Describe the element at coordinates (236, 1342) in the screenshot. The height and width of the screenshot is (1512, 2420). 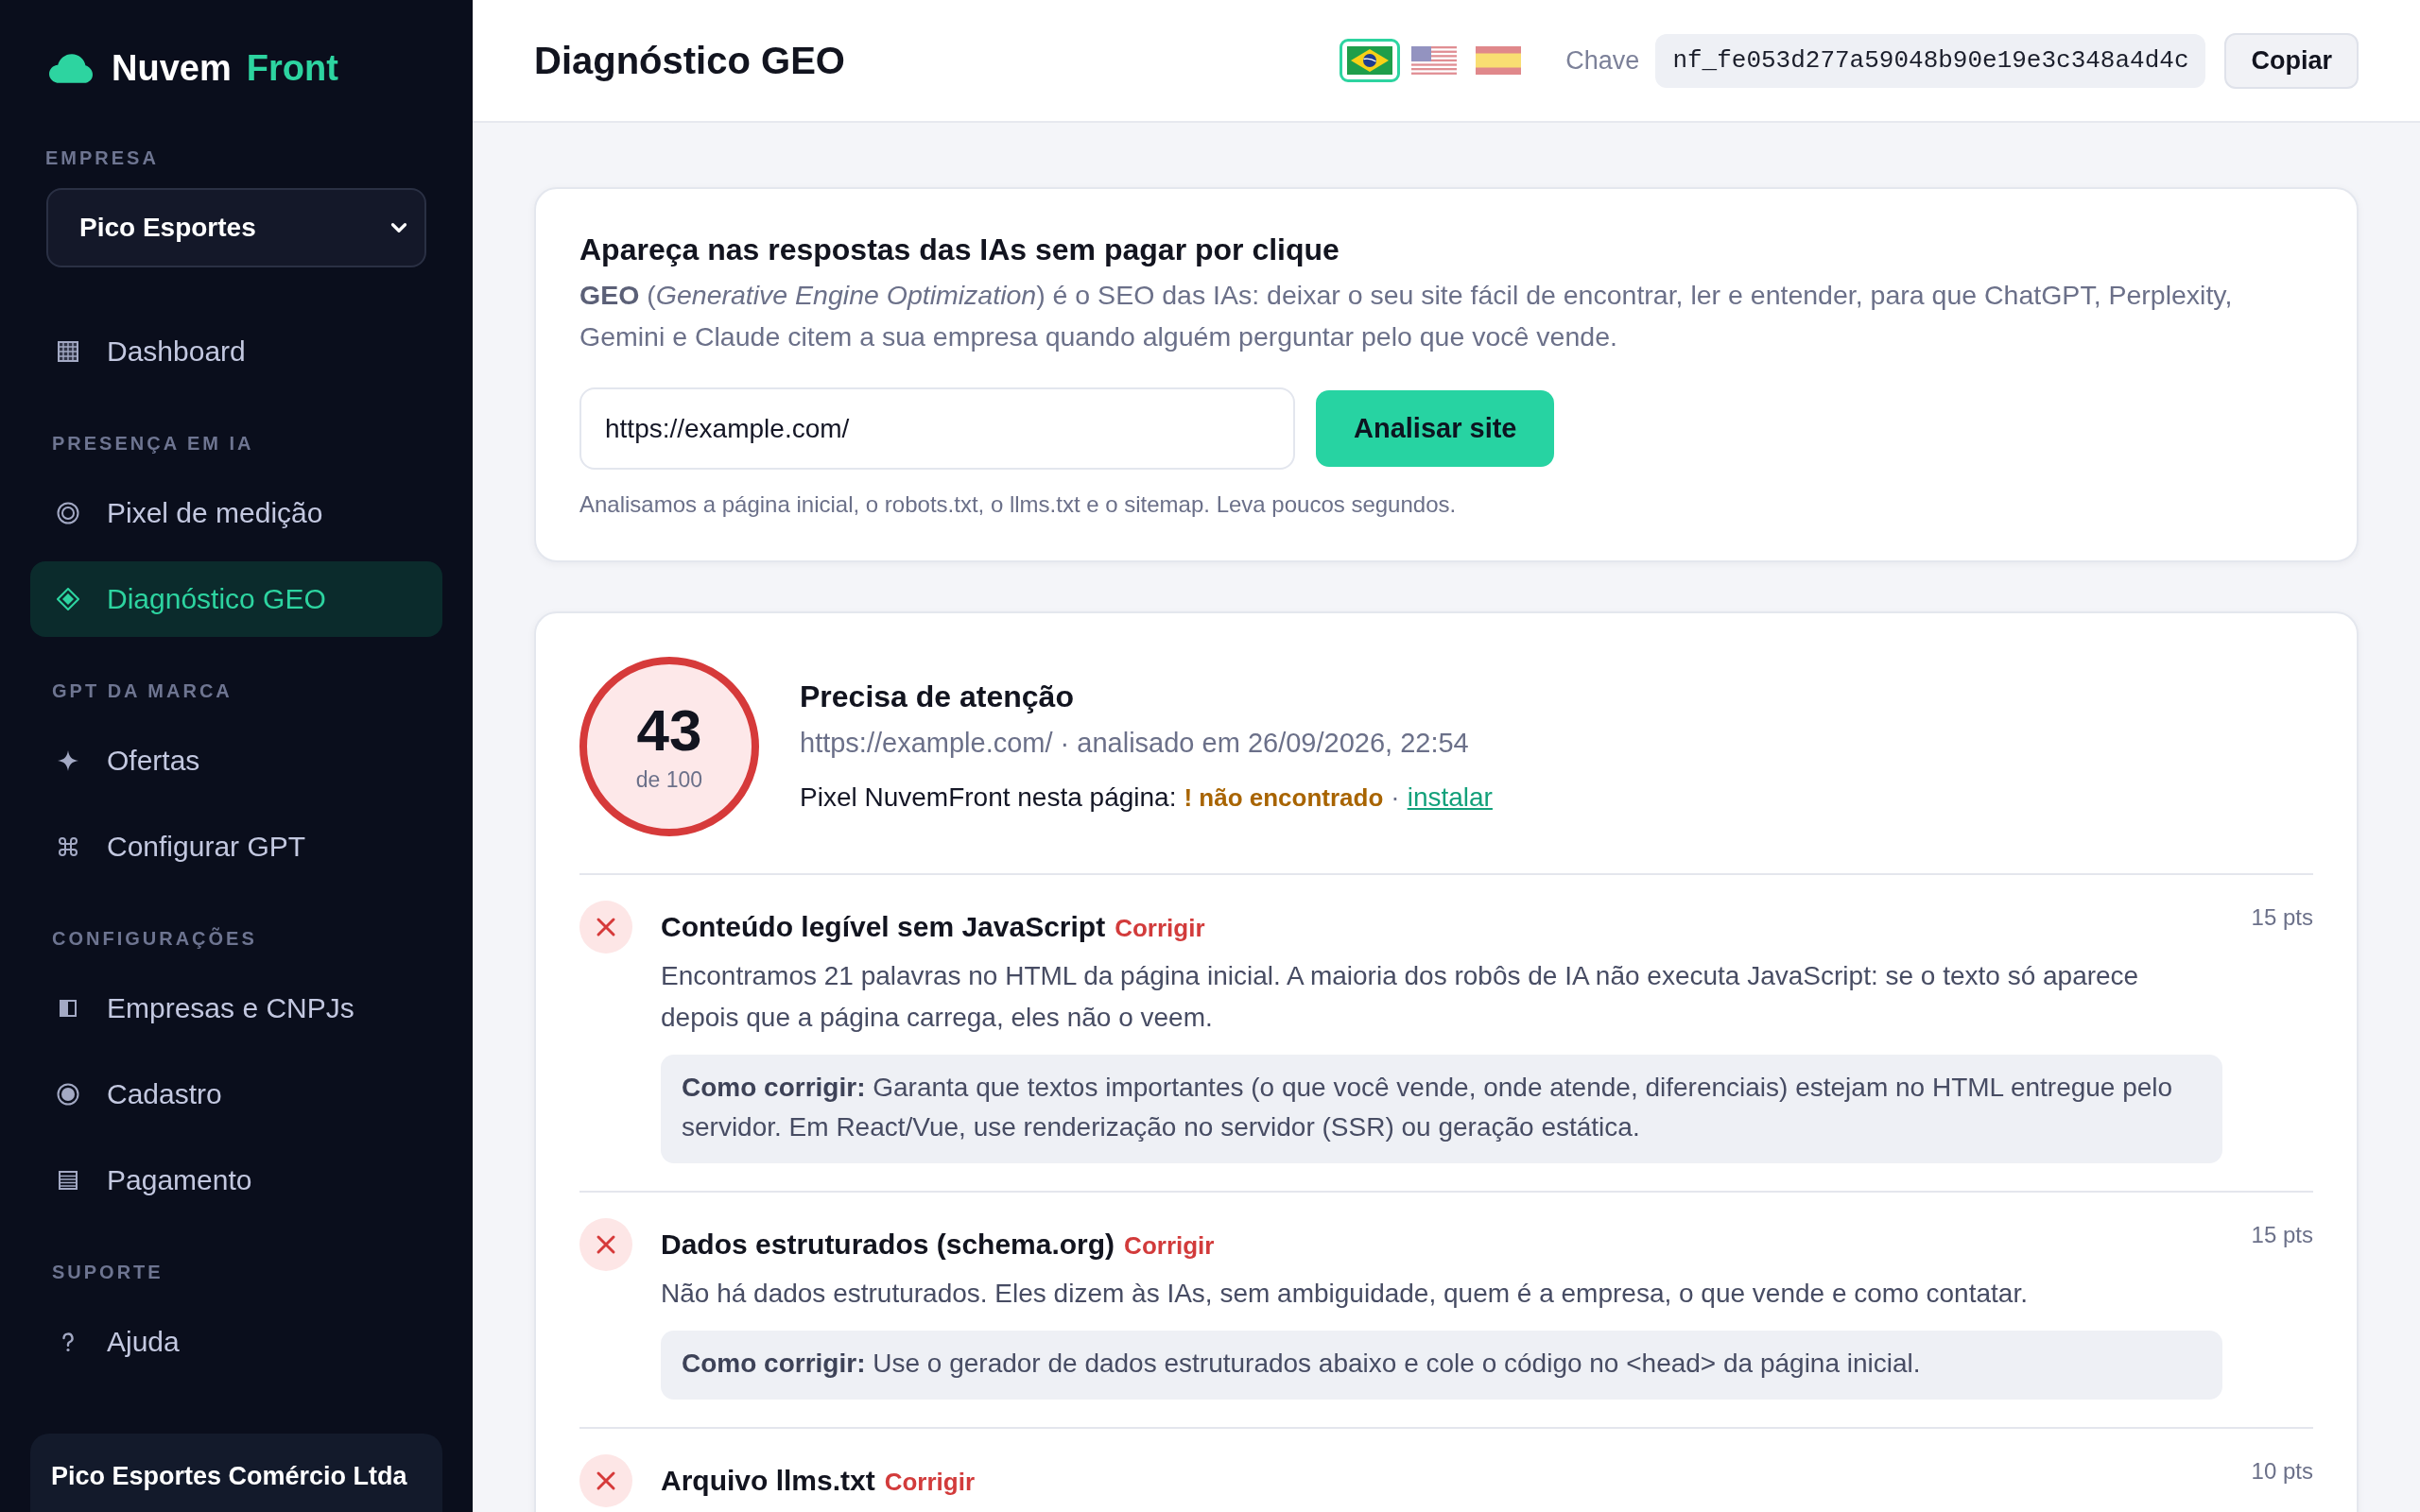
I see `nav-item: Ajuda` at that location.